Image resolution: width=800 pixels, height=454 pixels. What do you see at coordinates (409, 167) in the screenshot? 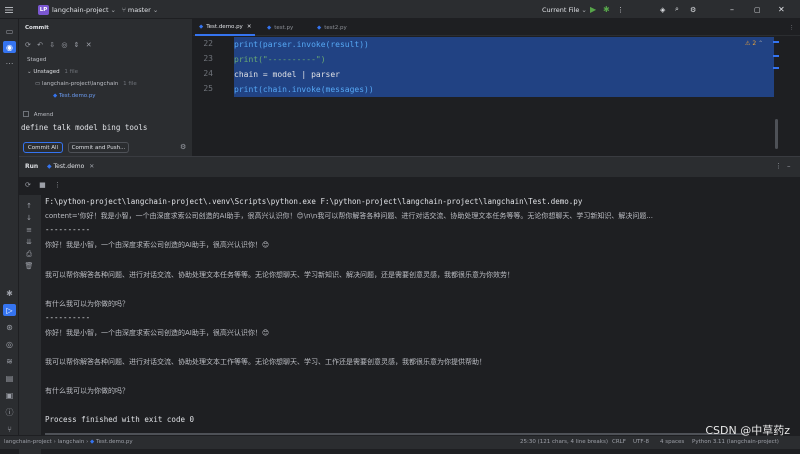
I see `run-header: Run ◆ Test.demo ✕ ⋮ –` at bounding box center [409, 167].